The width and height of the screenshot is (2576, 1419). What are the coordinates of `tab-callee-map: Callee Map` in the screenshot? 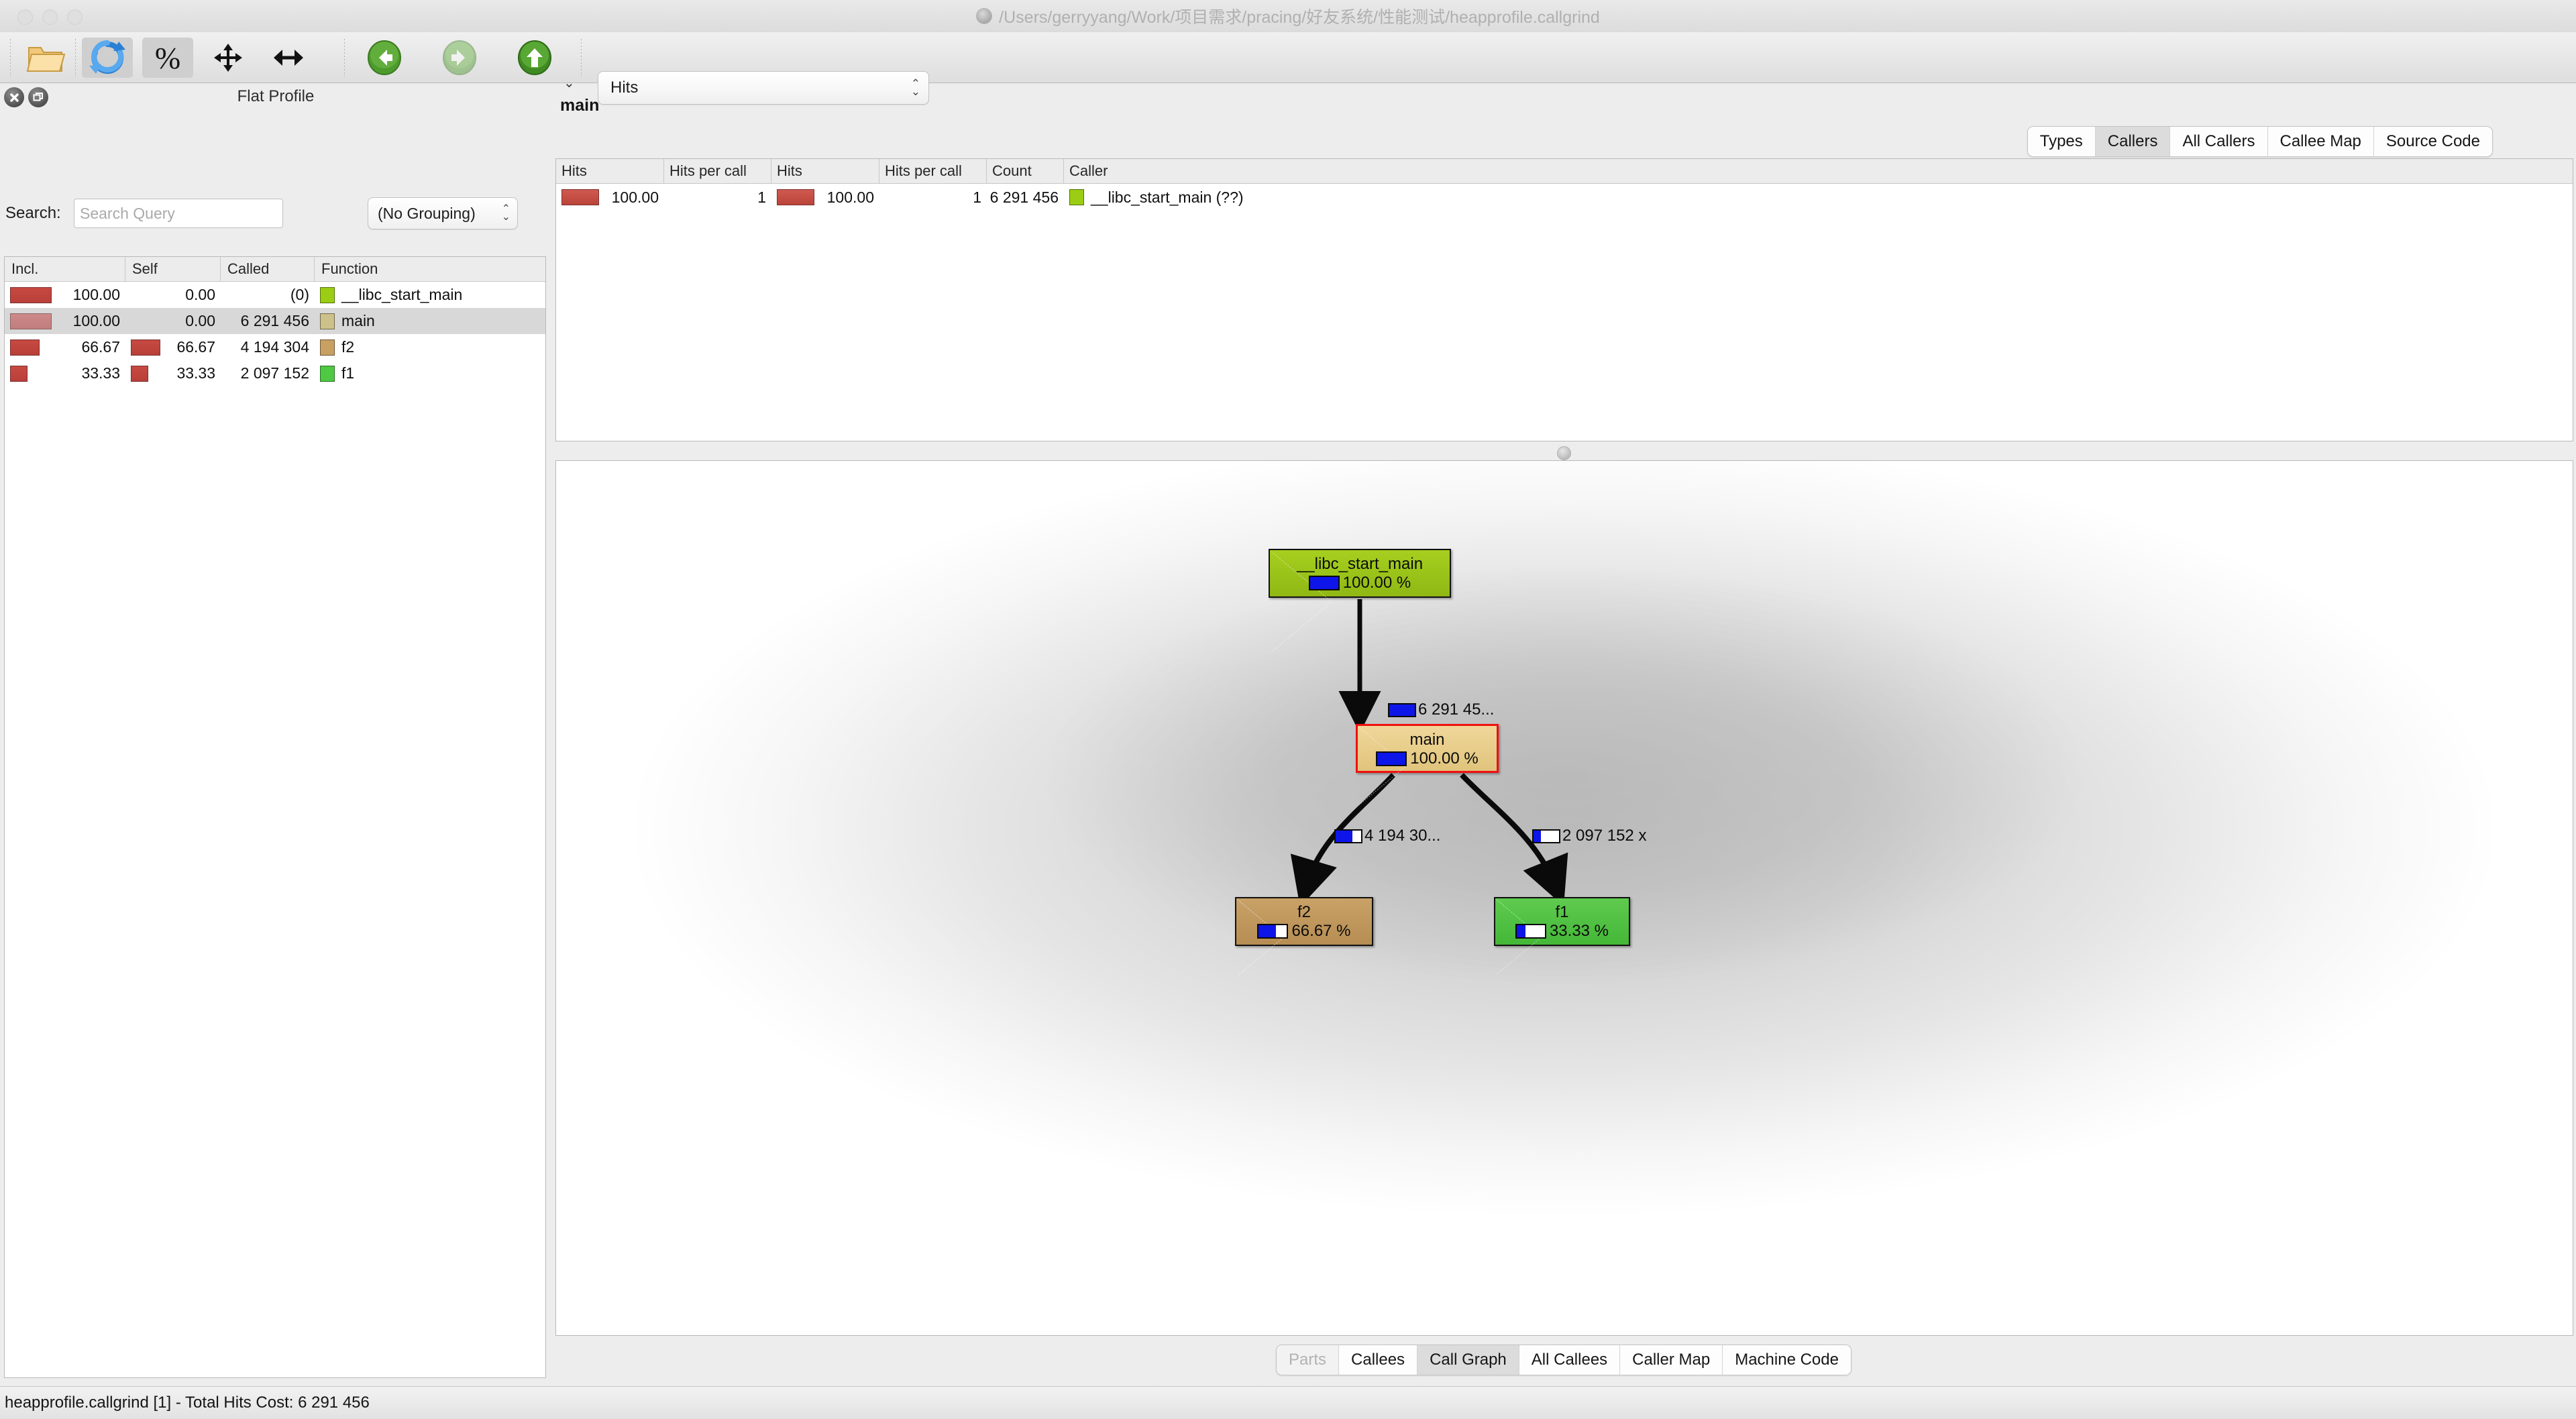 It's located at (2320, 141).